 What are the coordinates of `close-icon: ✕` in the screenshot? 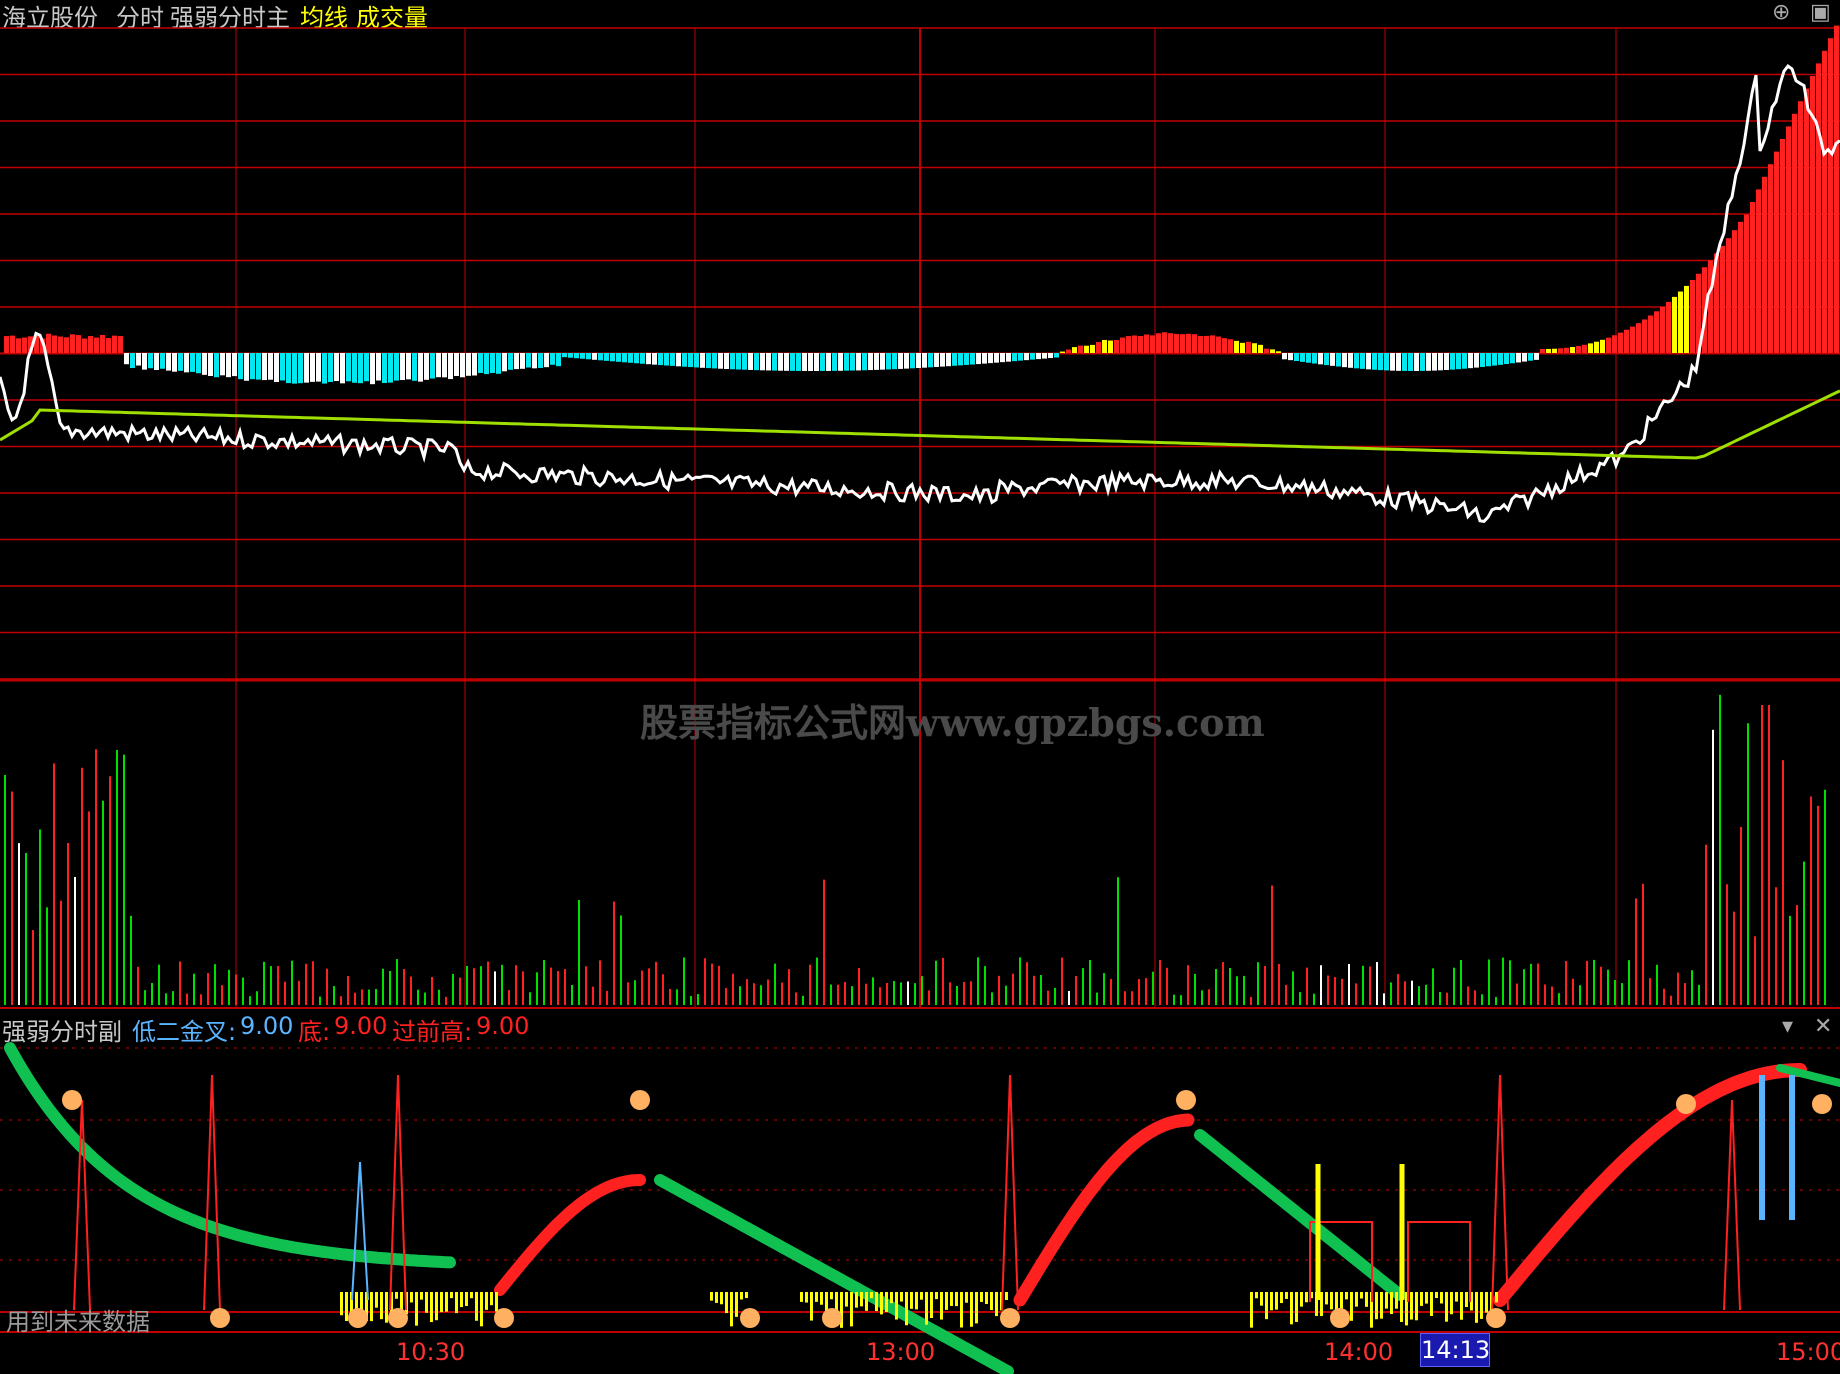 It's located at (1823, 1026).